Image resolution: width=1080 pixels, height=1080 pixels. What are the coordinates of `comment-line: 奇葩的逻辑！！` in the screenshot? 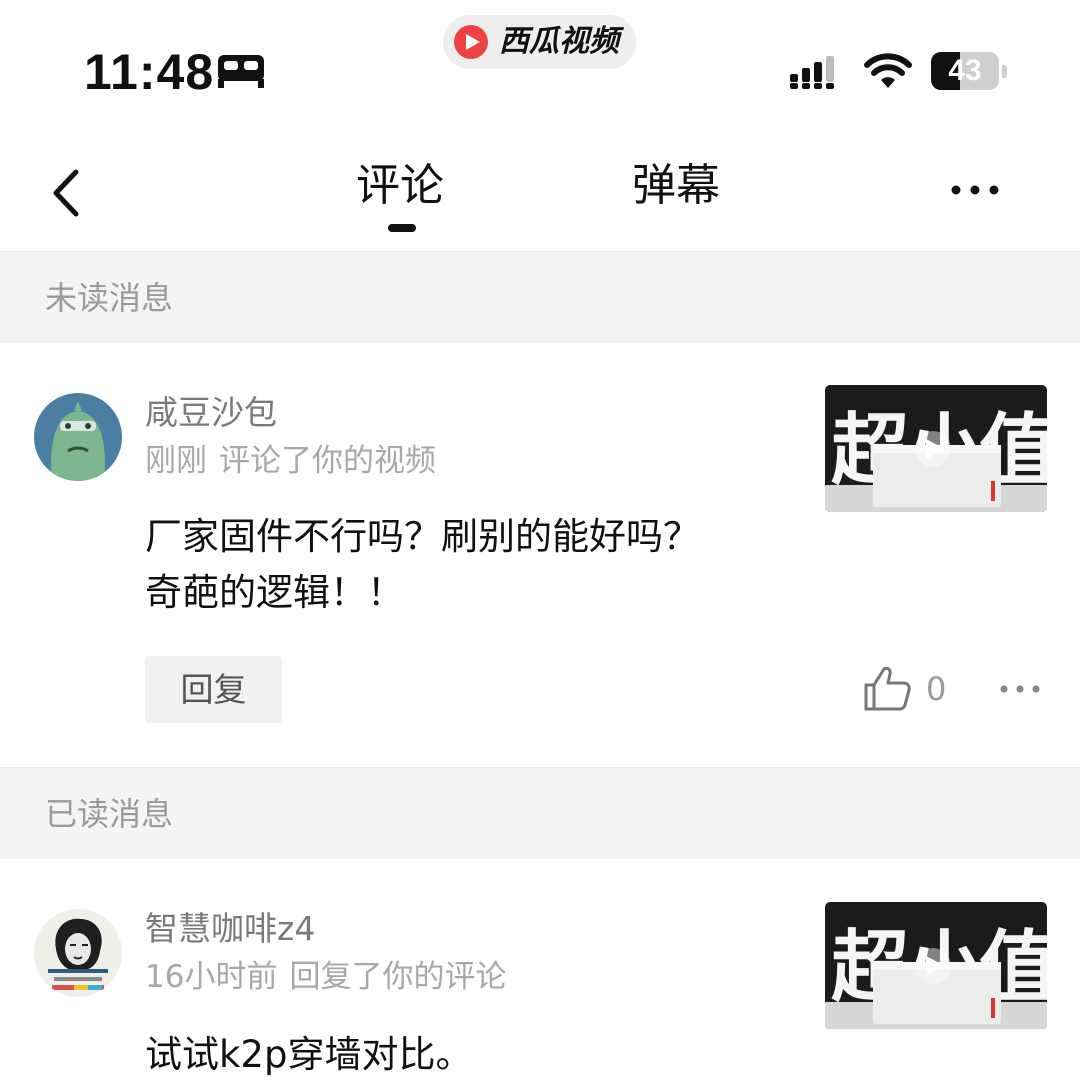 It's located at (274, 592).